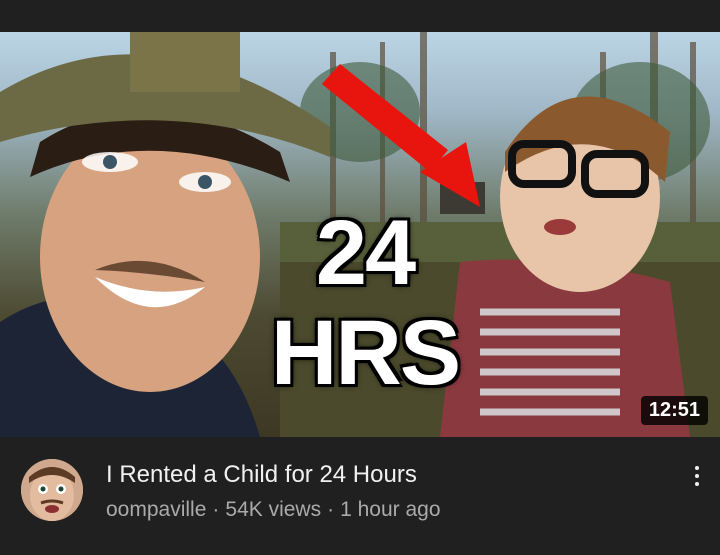 The height and width of the screenshot is (555, 720). Describe the element at coordinates (261, 475) in the screenshot. I see `video-title: I Rented a Child for 24 Hours` at that location.